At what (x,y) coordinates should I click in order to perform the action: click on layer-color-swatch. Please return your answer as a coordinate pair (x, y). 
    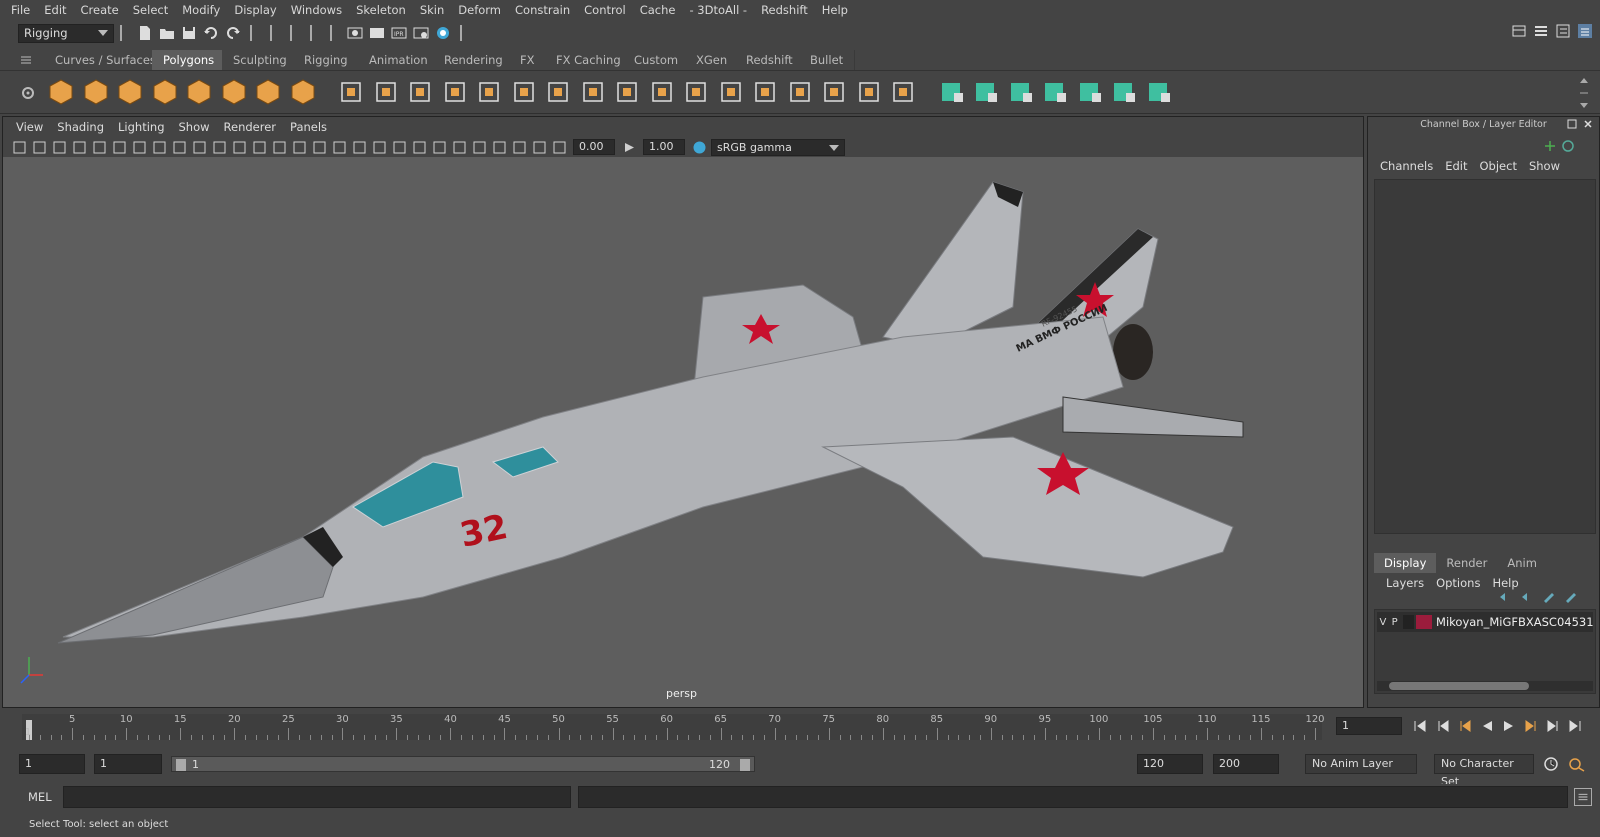
    Looking at the image, I should click on (1424, 622).